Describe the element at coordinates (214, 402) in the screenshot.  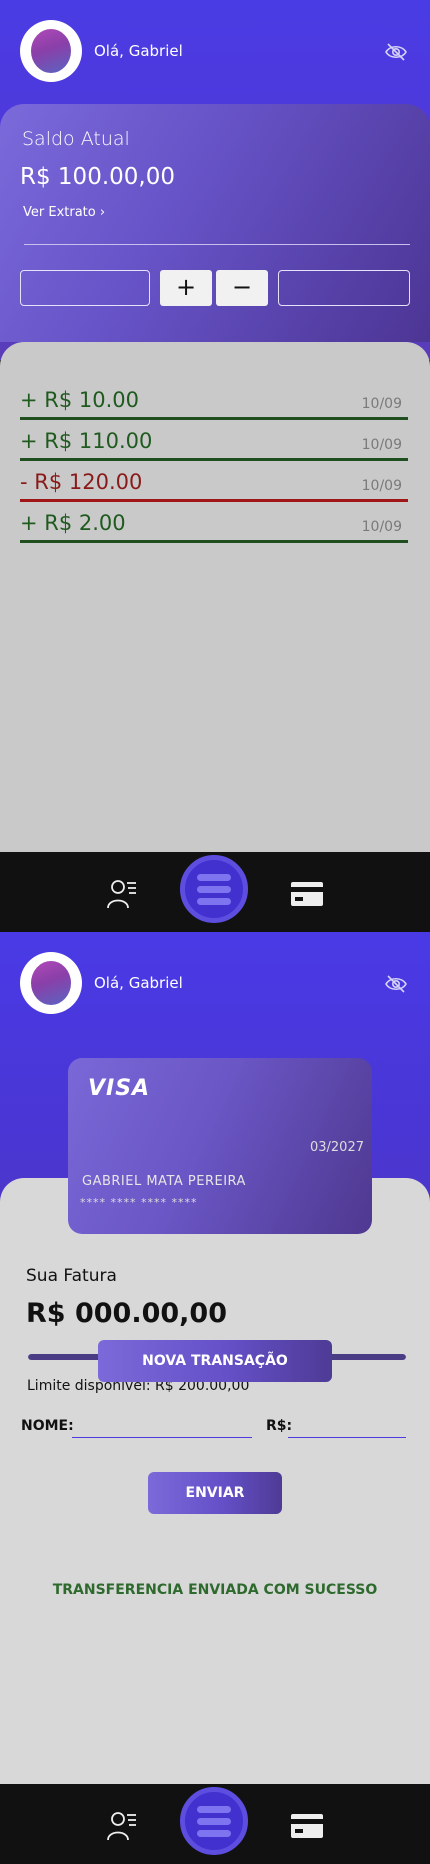
I see `list-item: + R$ 10.00 10/09` at that location.